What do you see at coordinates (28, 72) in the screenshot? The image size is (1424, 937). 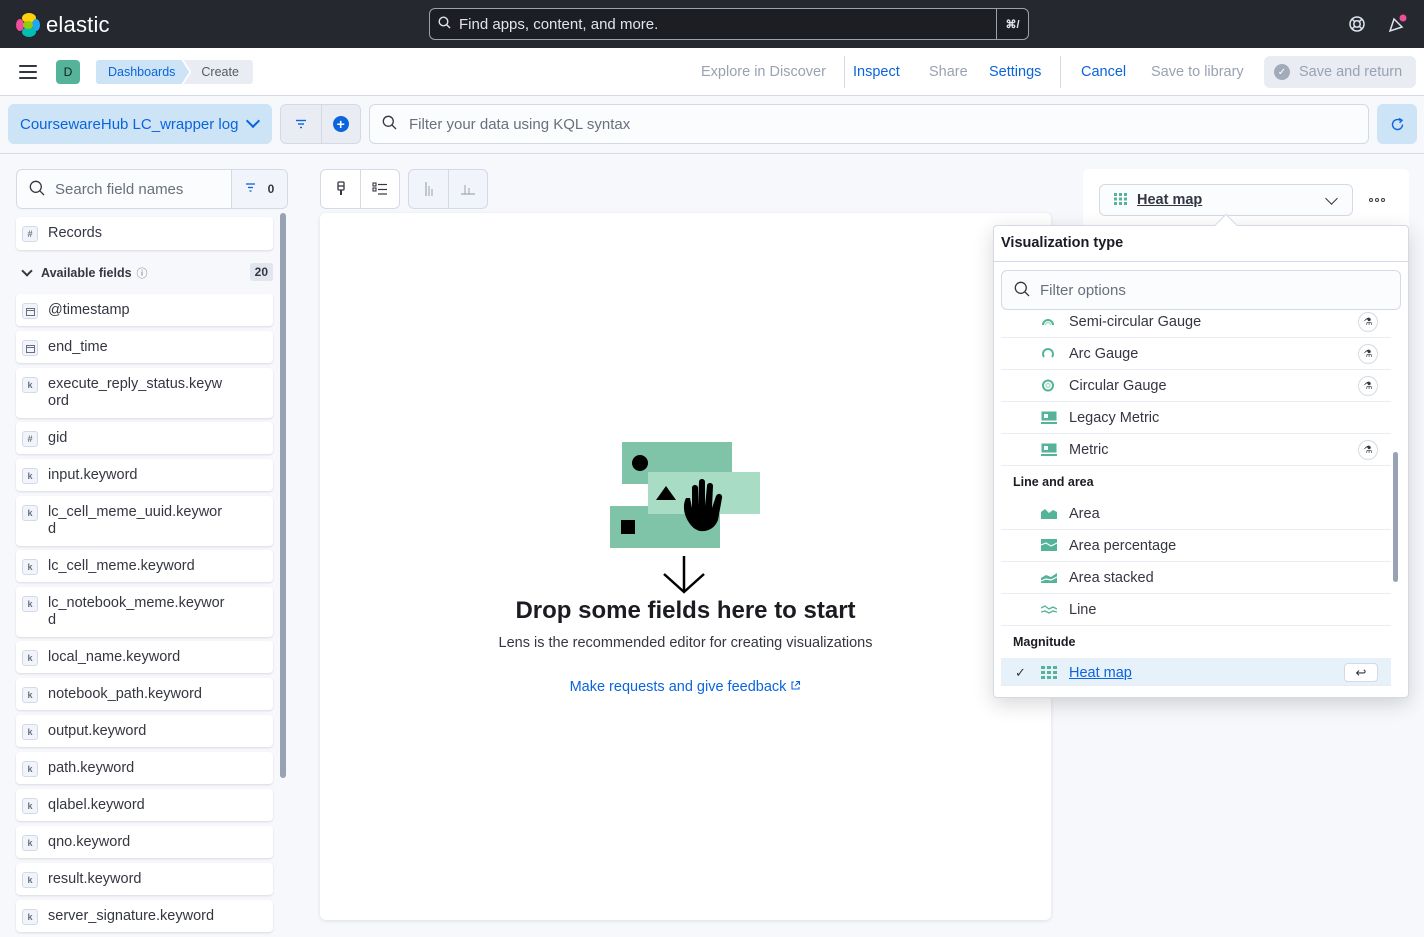 I see `menu-icon` at bounding box center [28, 72].